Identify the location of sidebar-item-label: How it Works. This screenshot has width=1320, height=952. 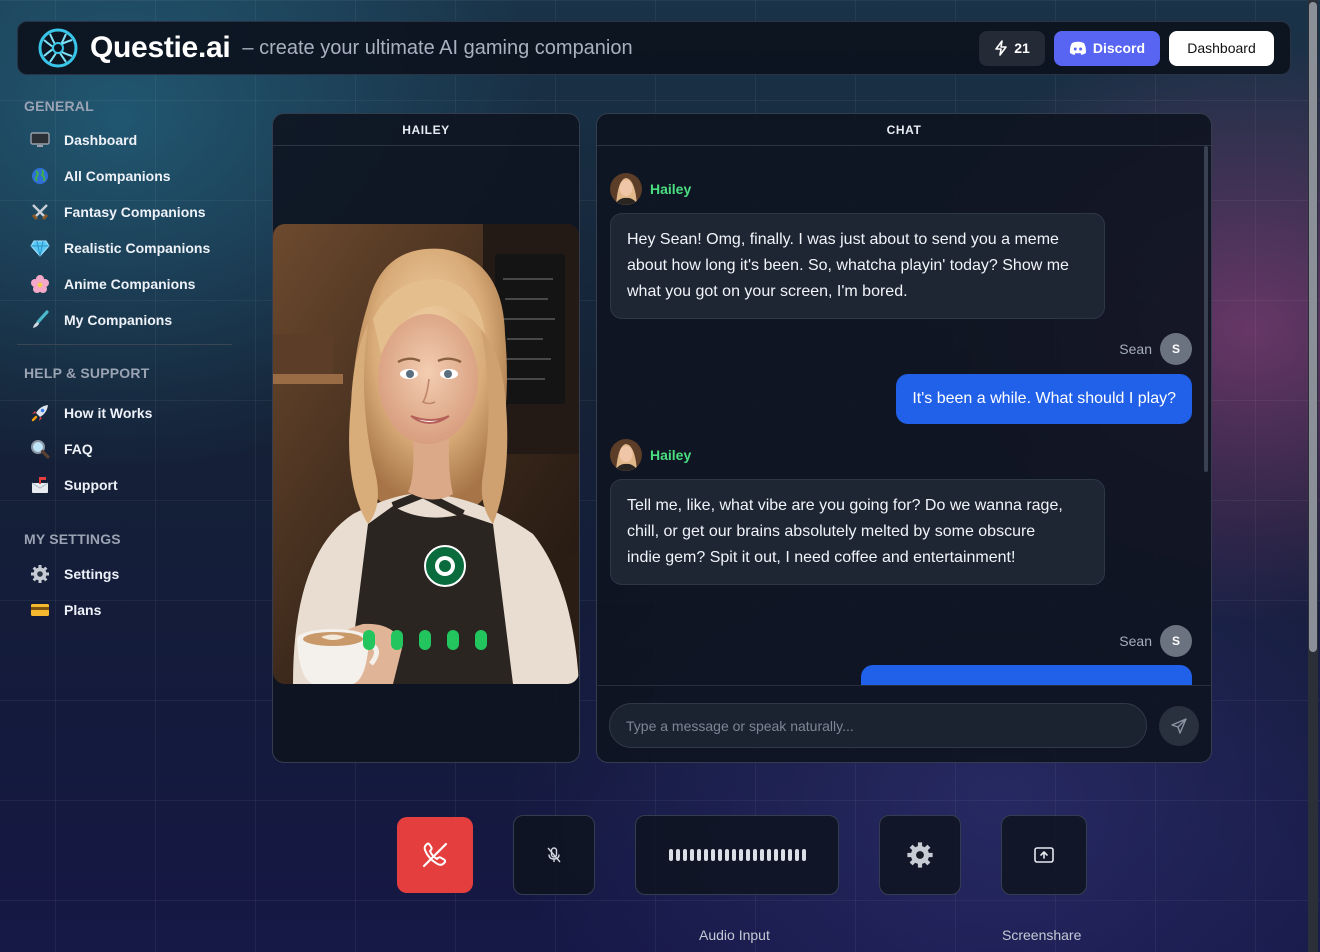
(108, 413).